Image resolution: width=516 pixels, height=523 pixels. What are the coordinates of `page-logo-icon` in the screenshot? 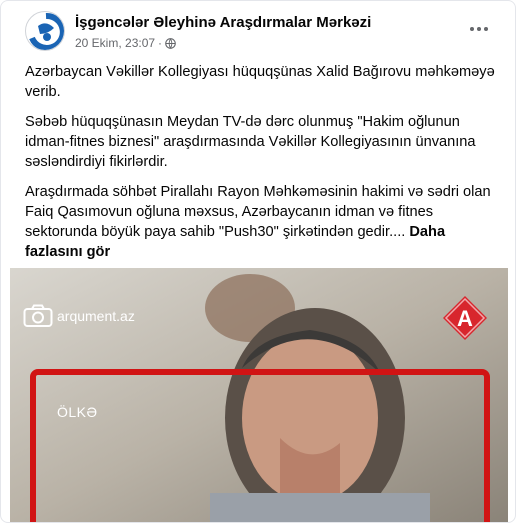 It's located at (45, 31).